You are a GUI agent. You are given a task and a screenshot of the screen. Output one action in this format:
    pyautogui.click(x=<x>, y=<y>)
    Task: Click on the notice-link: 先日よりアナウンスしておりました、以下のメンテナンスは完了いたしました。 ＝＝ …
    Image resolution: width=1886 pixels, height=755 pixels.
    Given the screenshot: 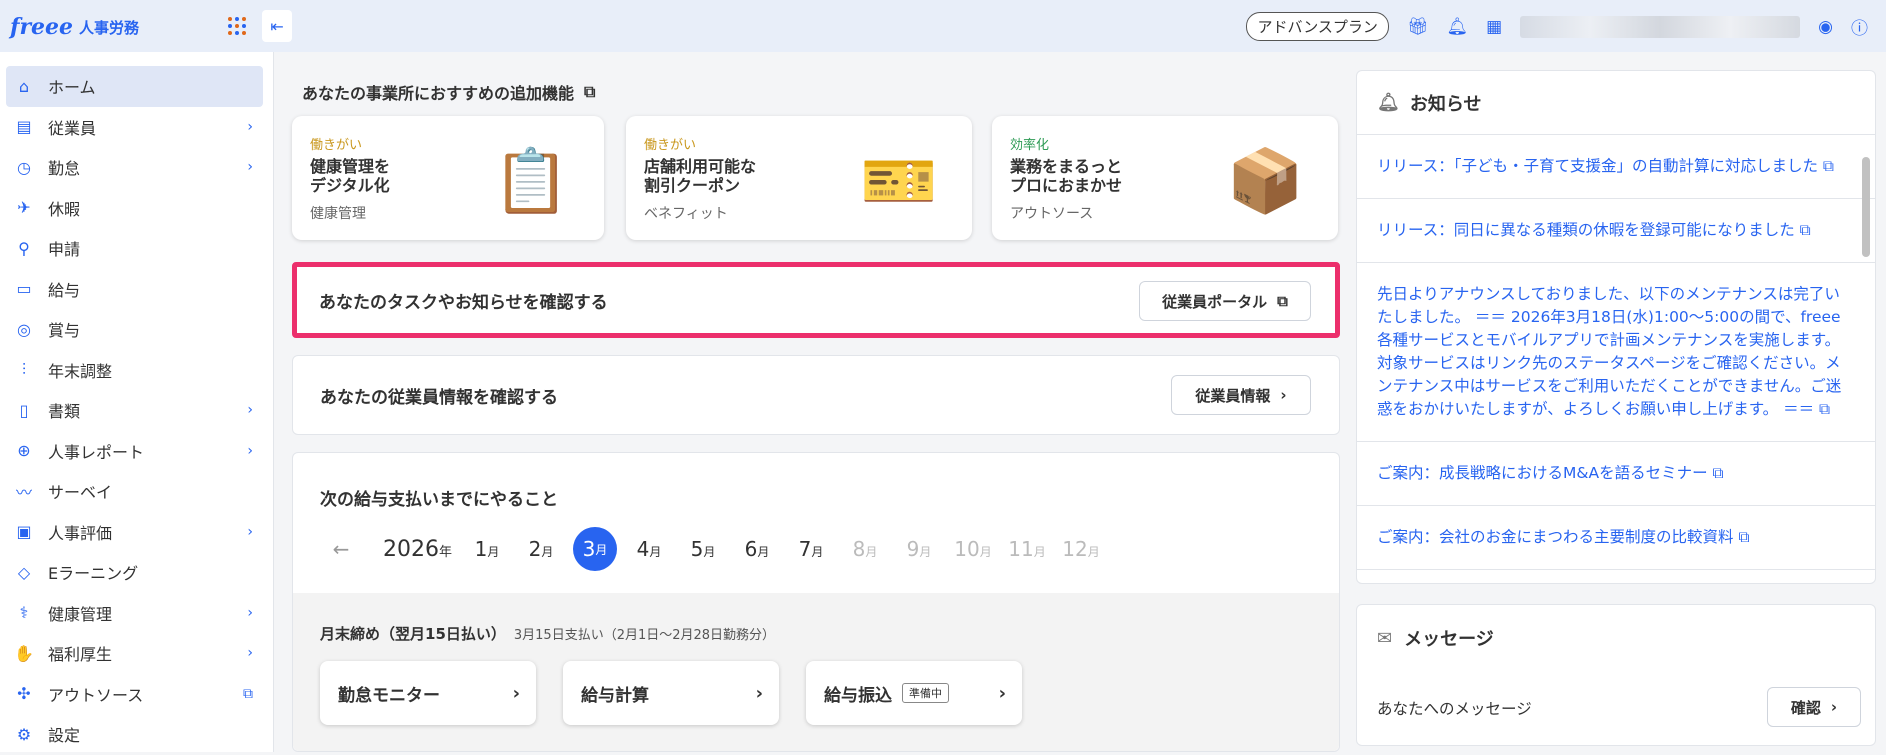 What is the action you would take?
    pyautogui.click(x=1609, y=351)
    